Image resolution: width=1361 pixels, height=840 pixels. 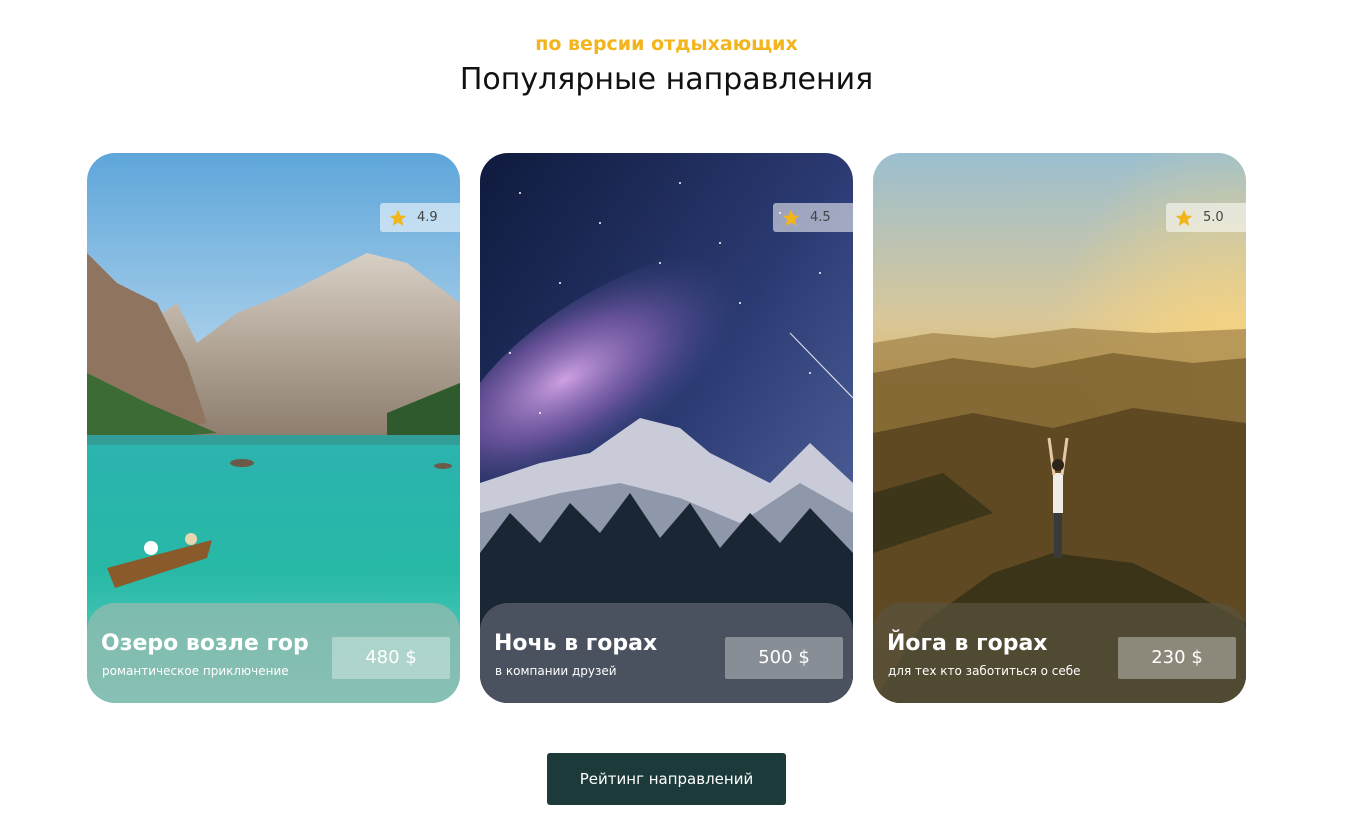 I want to click on section-subtitle: по версии отдыхающих, so click(x=666, y=44).